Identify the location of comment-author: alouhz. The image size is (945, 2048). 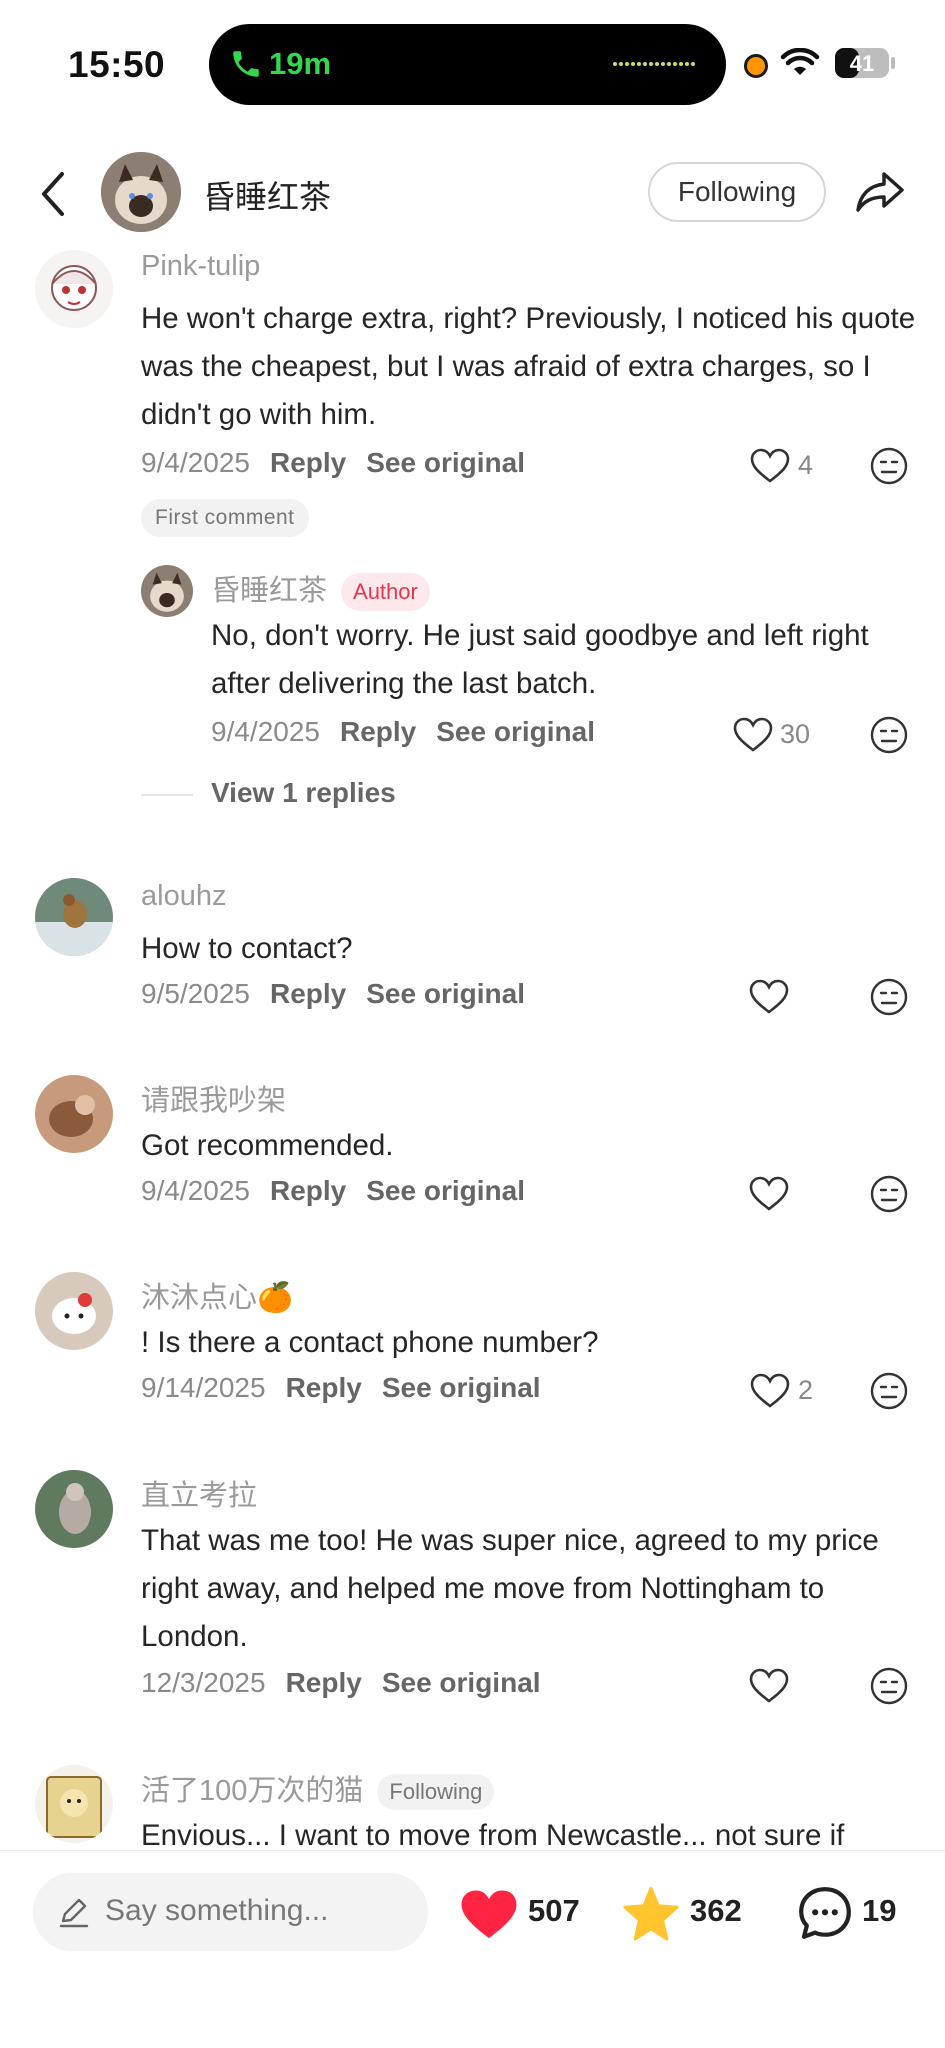
(183, 896).